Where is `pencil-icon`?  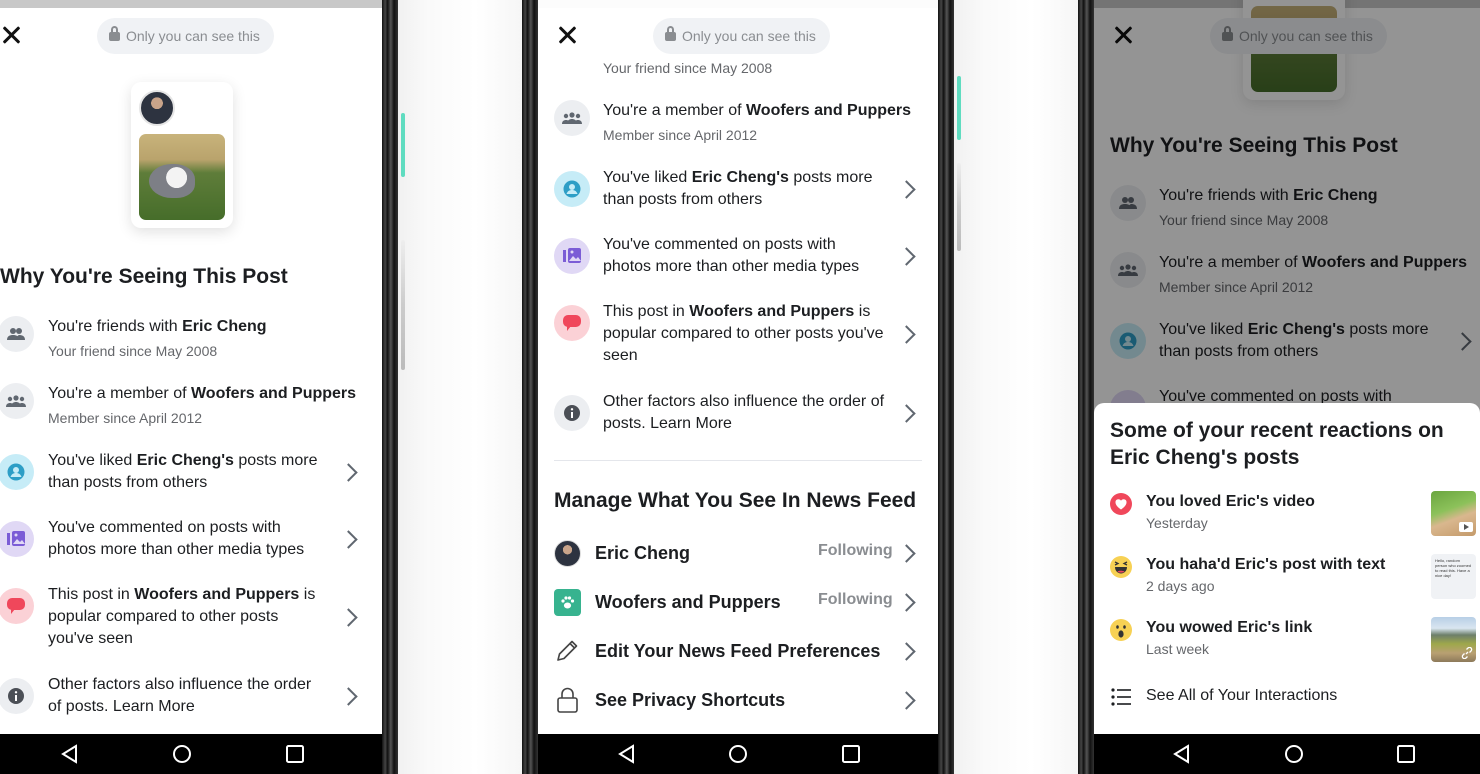
pencil-icon is located at coordinates (567, 650).